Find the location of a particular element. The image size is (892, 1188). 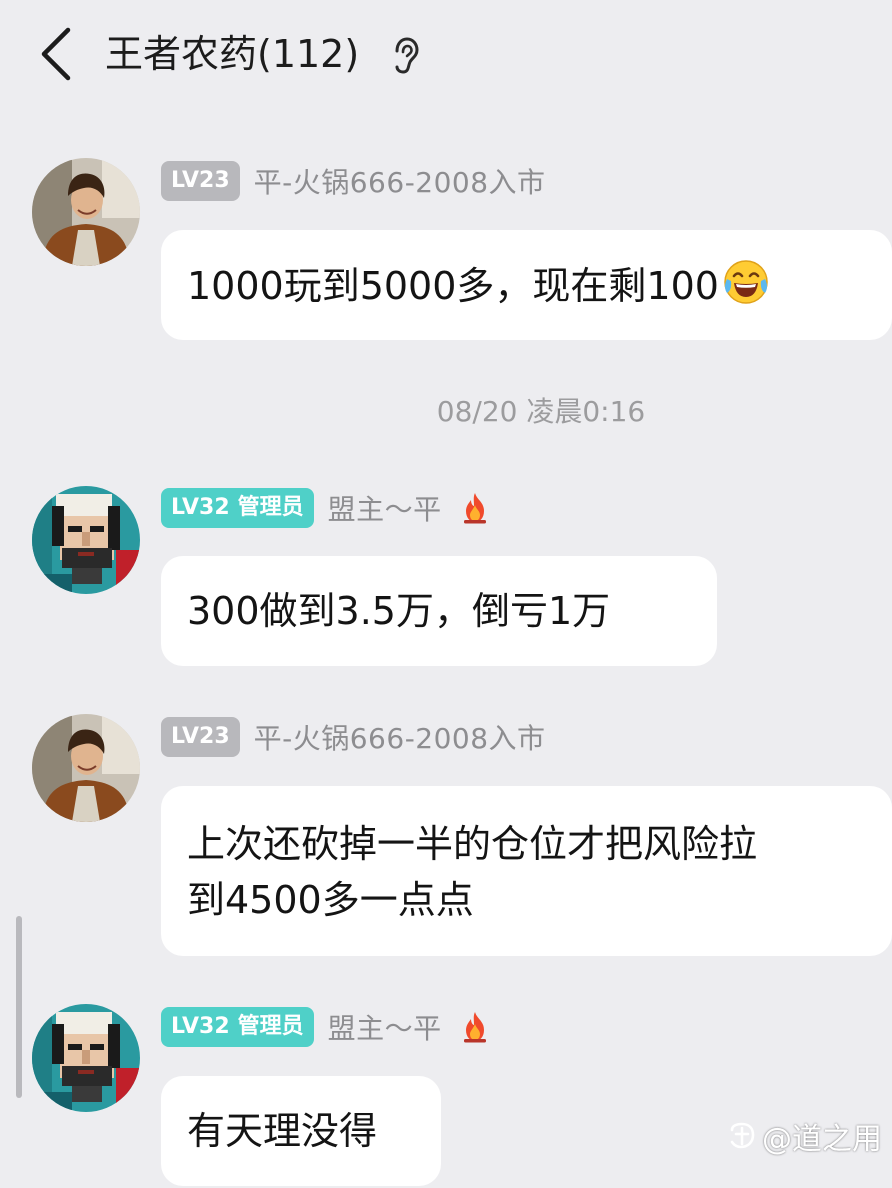

chevron-left-icon is located at coordinates (56, 54).